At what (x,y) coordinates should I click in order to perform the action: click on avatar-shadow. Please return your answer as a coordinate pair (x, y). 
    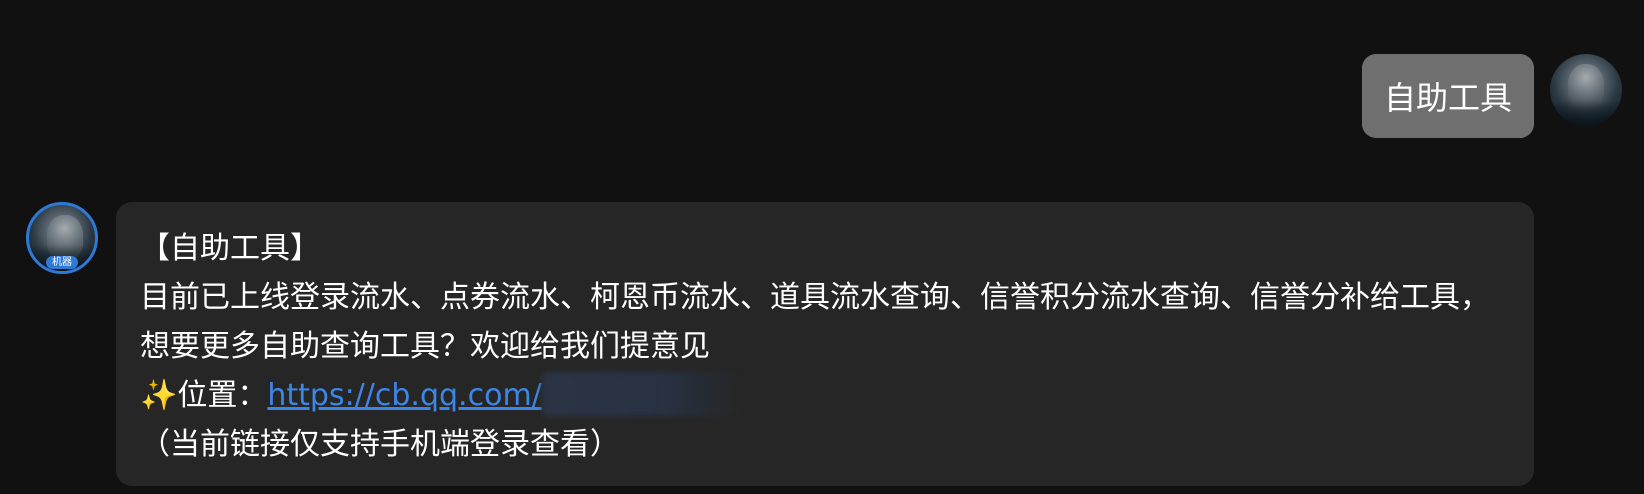
    Looking at the image, I should click on (1586, 113).